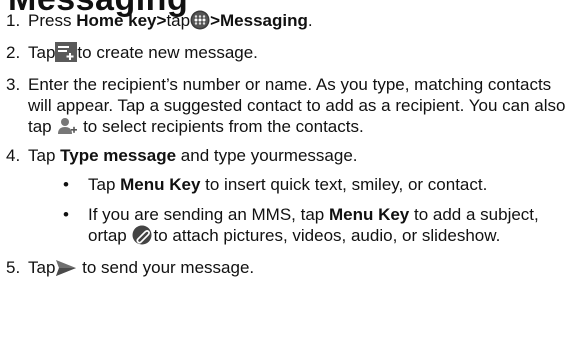 Image resolution: width=576 pixels, height=351 pixels. What do you see at coordinates (178, 20) in the screenshot?
I see `step-text: tap` at bounding box center [178, 20].